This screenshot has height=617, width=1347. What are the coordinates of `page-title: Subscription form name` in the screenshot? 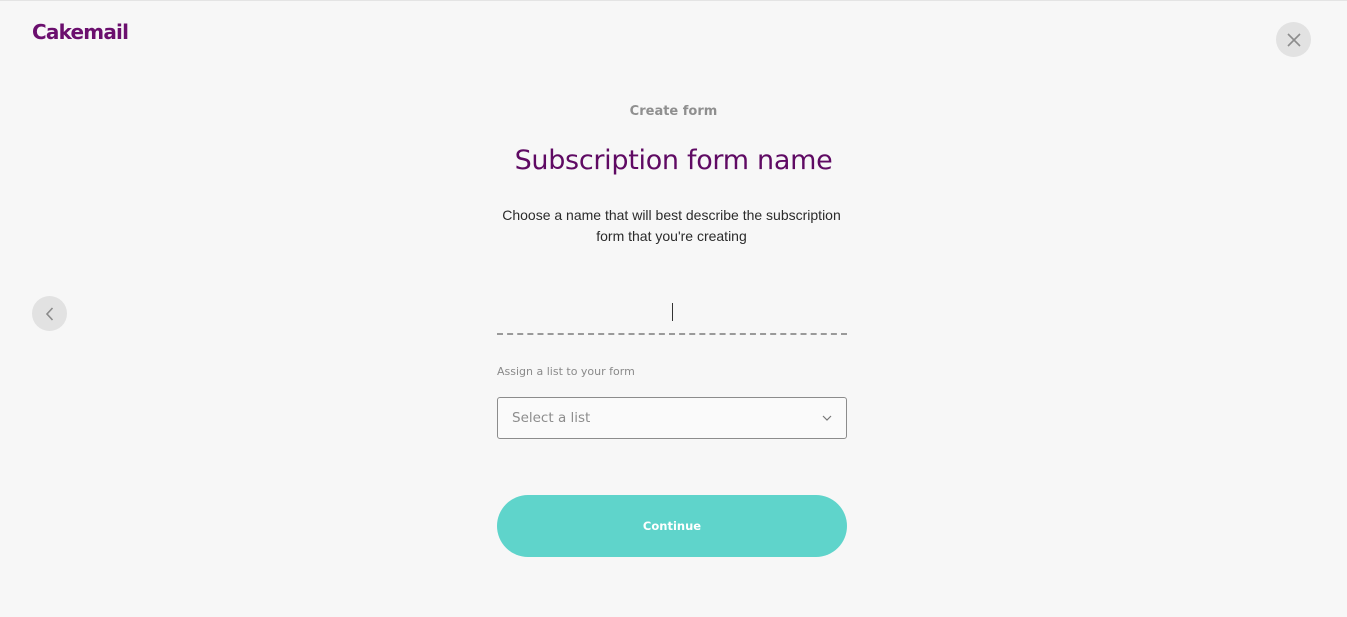 It's located at (673, 160).